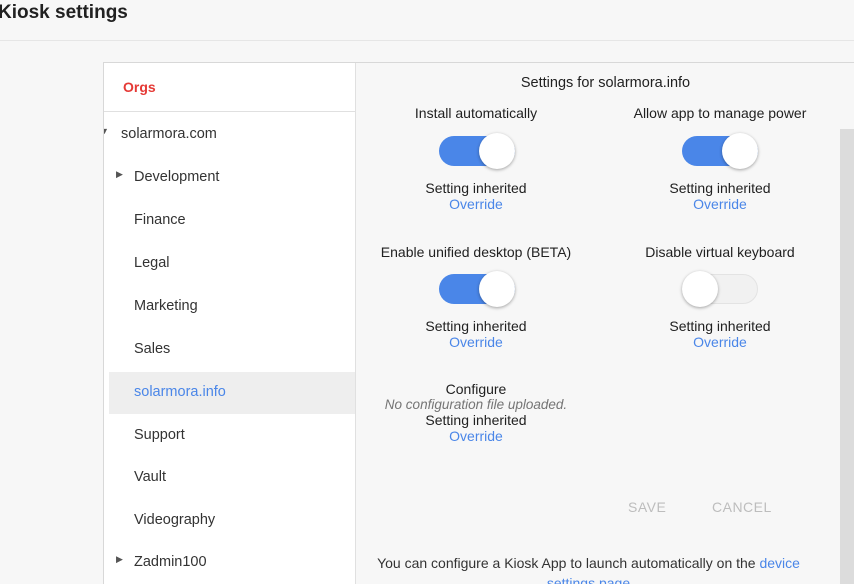 This screenshot has height=584, width=854. I want to click on setting-name: Disable virtual keyboard, so click(720, 252).